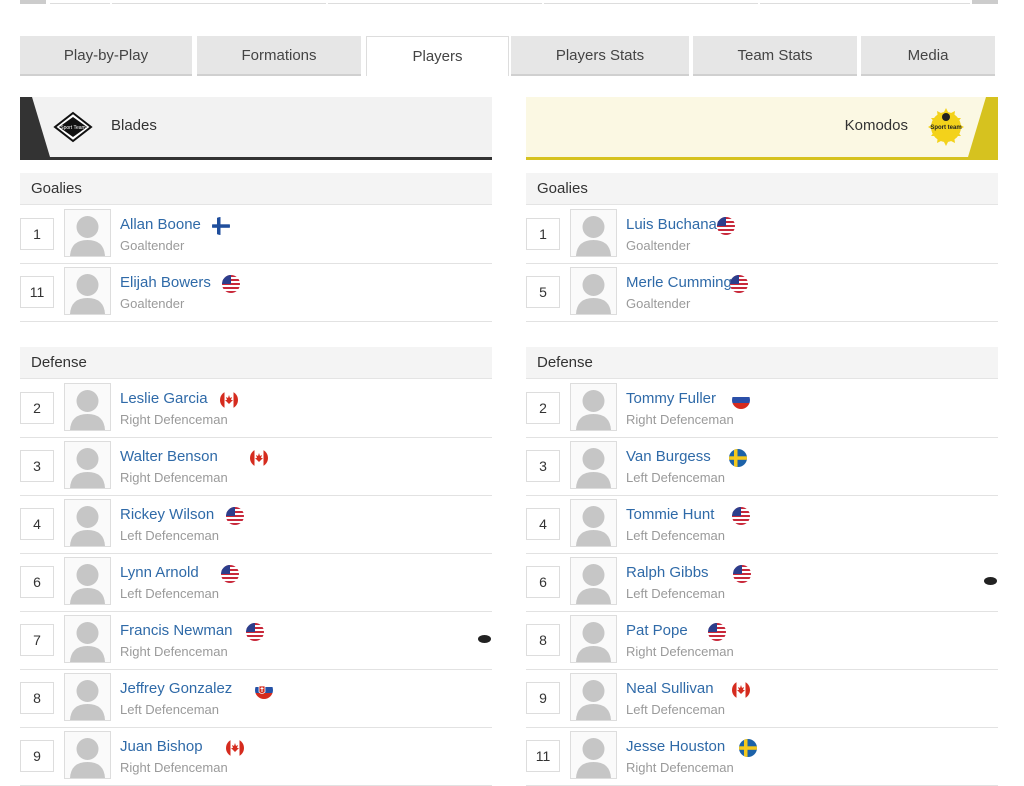 Image resolution: width=1024 pixels, height=786 pixels. I want to click on tab-players: Players, so click(437, 56).